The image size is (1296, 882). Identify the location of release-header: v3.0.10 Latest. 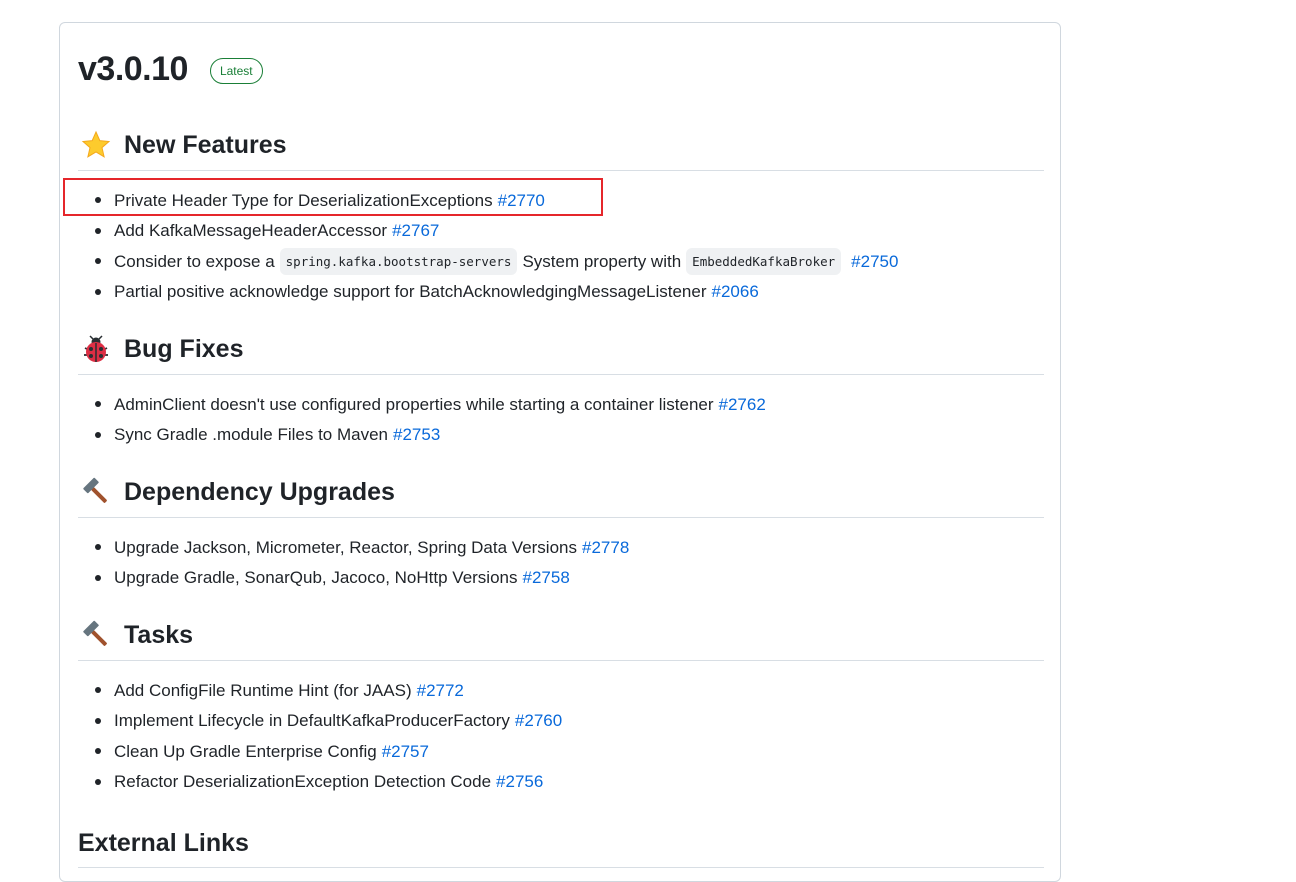
(170, 69).